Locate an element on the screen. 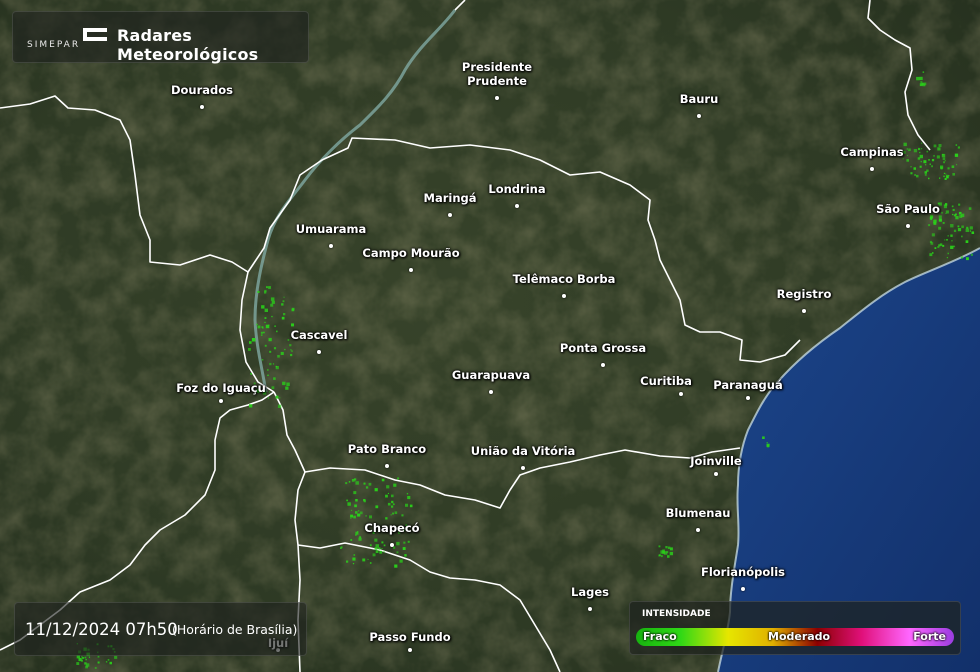 The width and height of the screenshot is (980, 672). city-marker-registro is located at coordinates (804, 311).